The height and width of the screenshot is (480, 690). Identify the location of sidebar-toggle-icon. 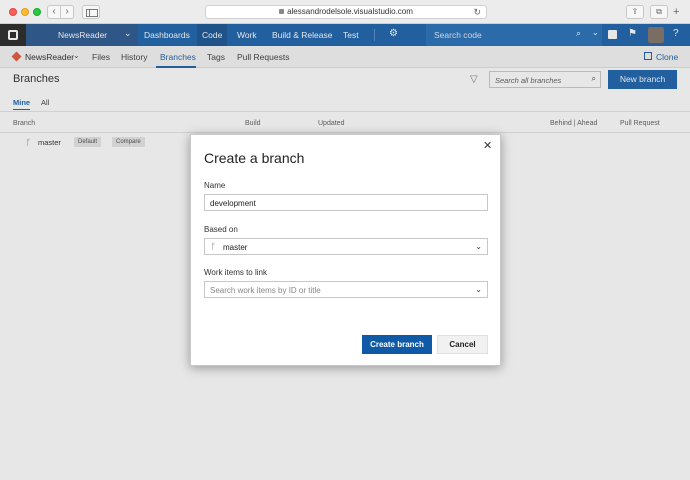
(91, 12).